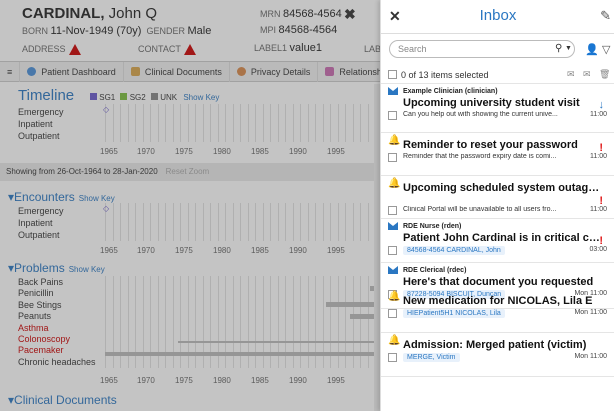  What do you see at coordinates (571, 74) in the screenshot?
I see `mark-read-icon: ✉` at bounding box center [571, 74].